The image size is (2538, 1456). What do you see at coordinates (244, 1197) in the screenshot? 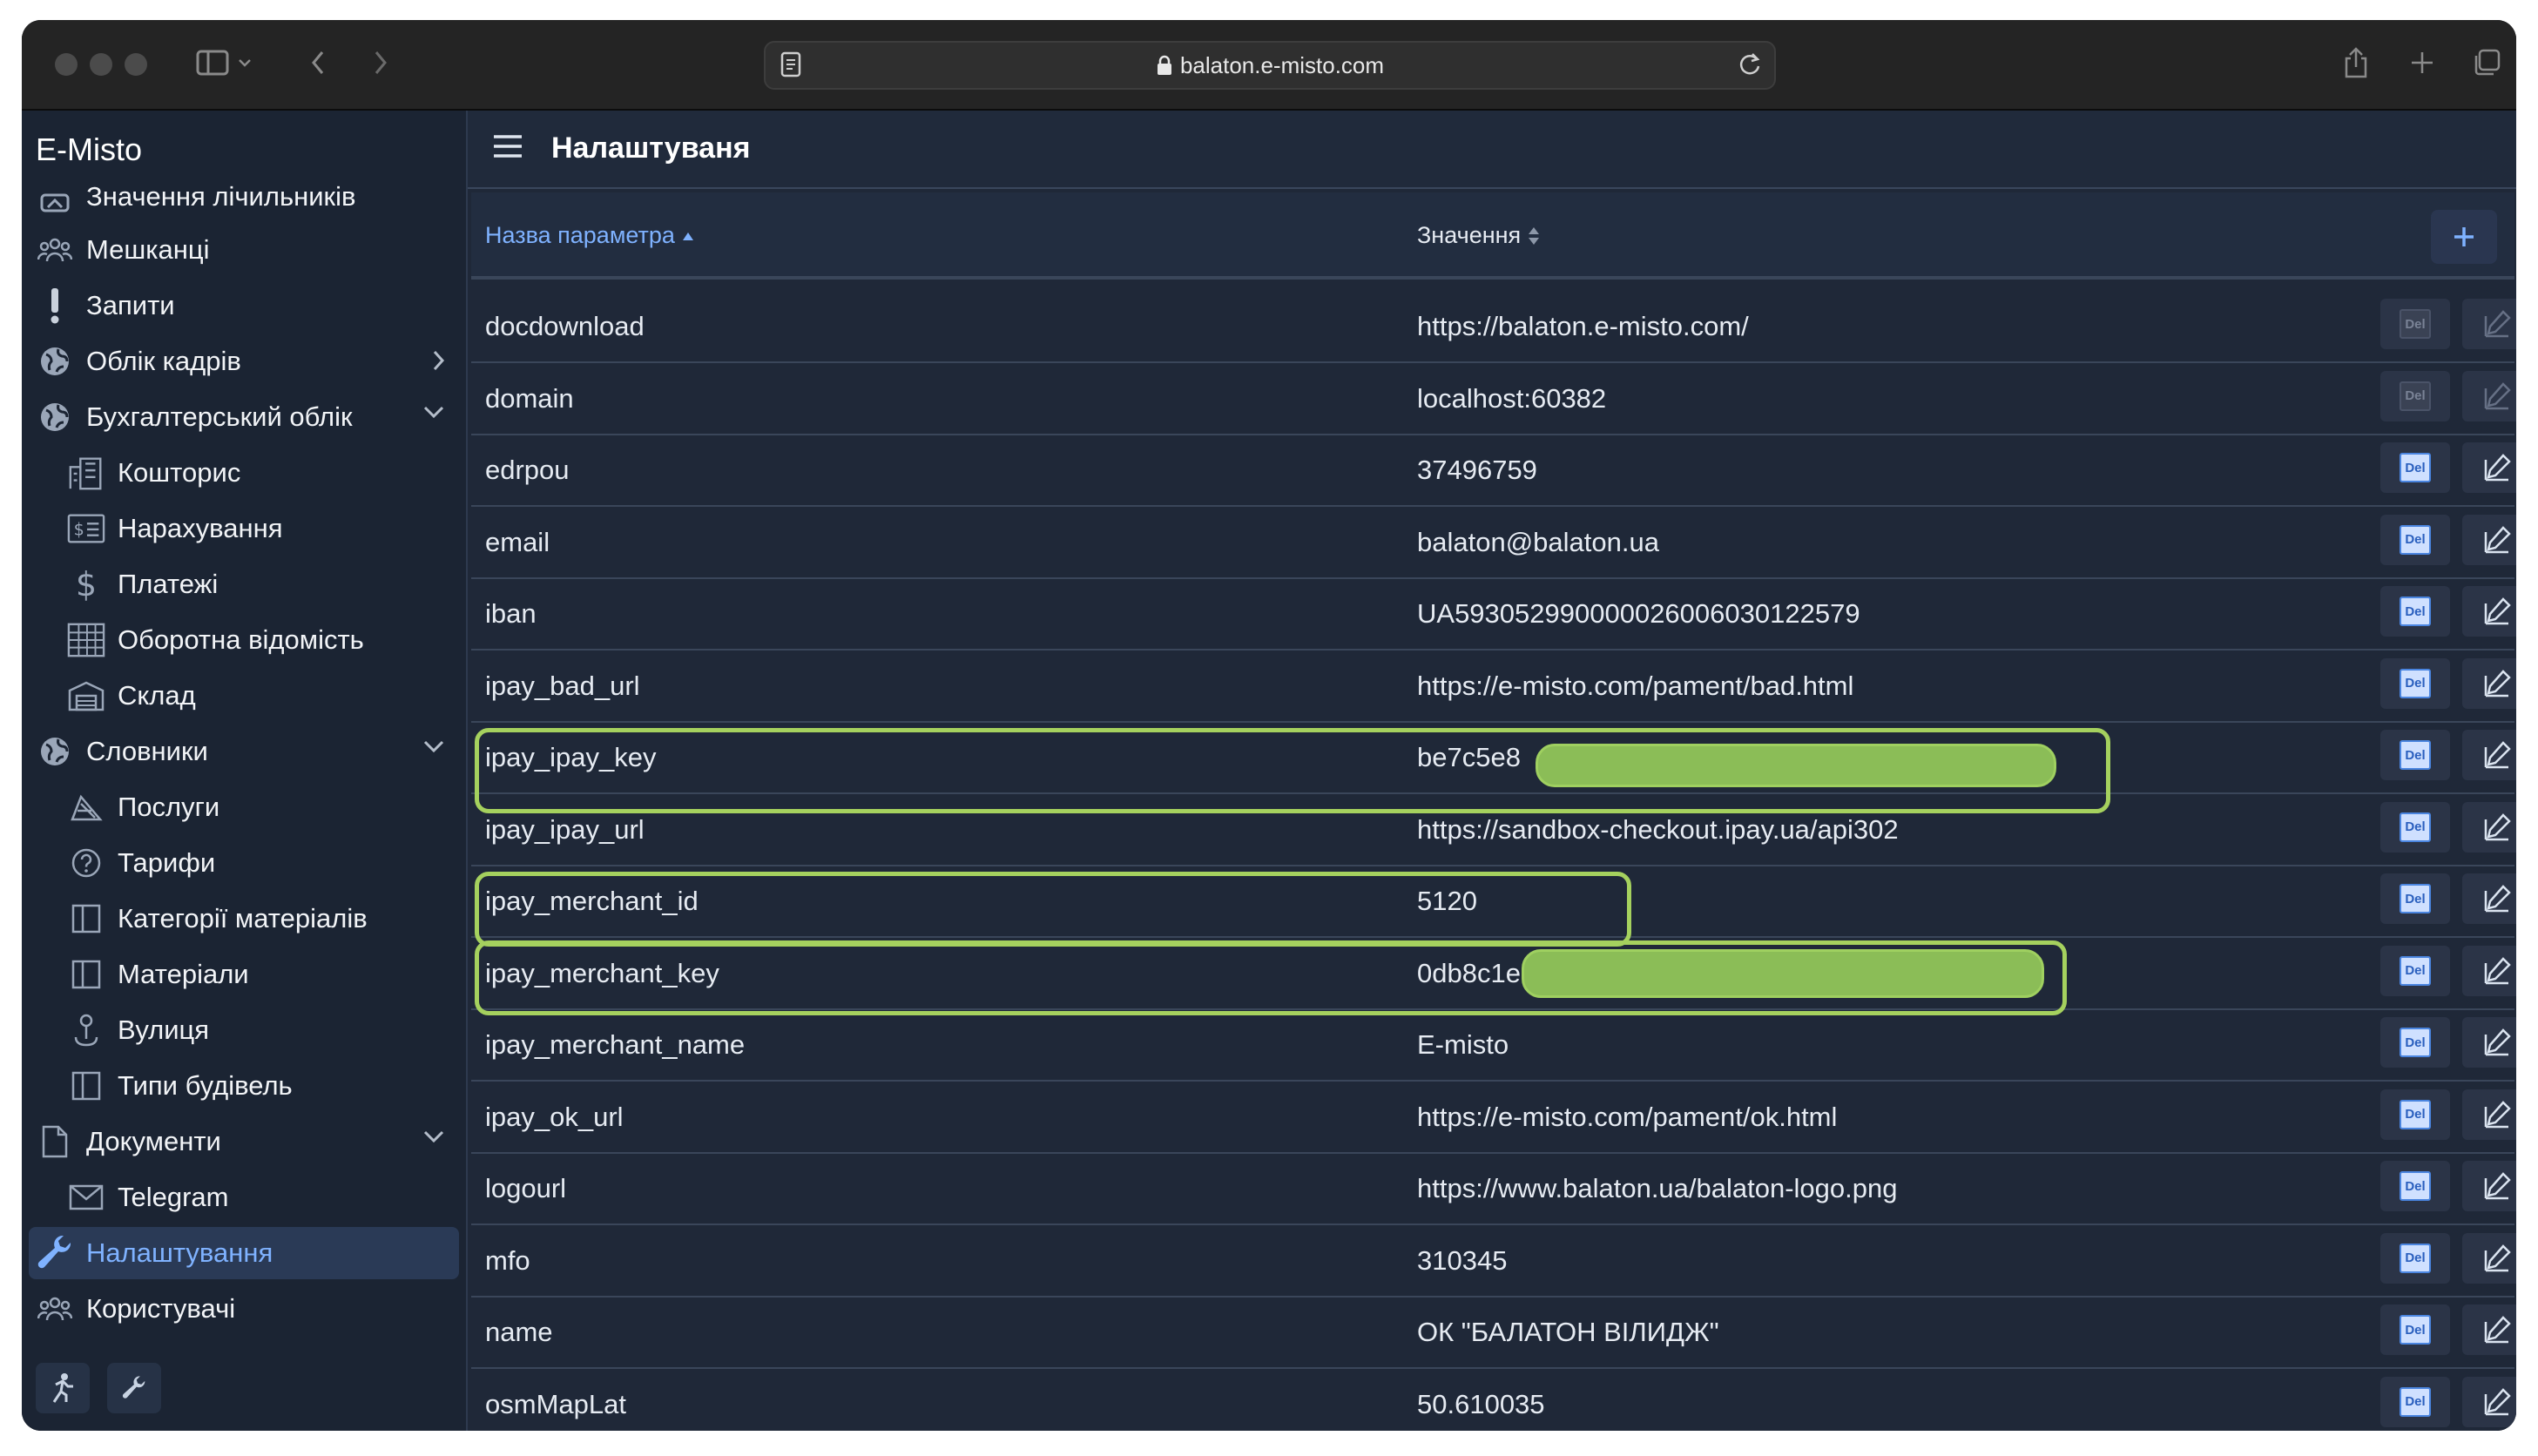
I see `sidebar-item-telegram: Telegram` at bounding box center [244, 1197].